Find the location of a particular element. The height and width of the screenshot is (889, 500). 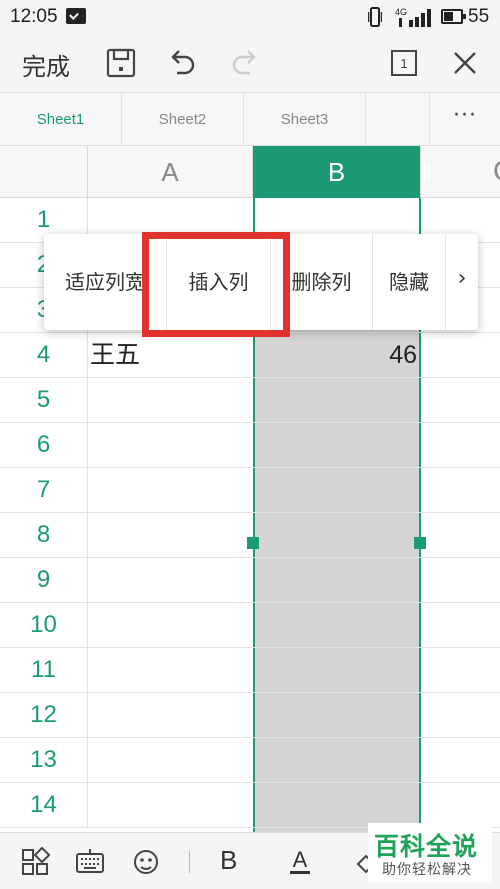

row-number: 12 is located at coordinates (44, 715).